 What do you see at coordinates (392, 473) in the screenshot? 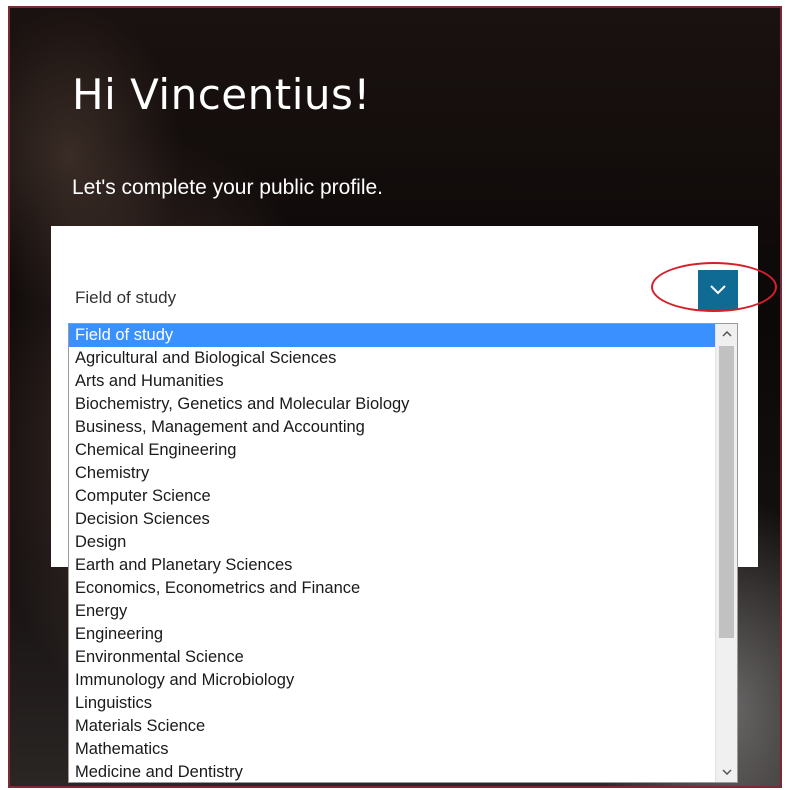
I see `dropdown-option: Chemistry` at bounding box center [392, 473].